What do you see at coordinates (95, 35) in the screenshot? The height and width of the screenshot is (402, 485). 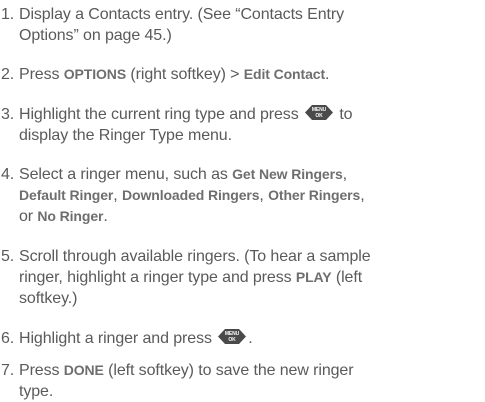 I see `text-run: Options” on page 45.)` at bounding box center [95, 35].